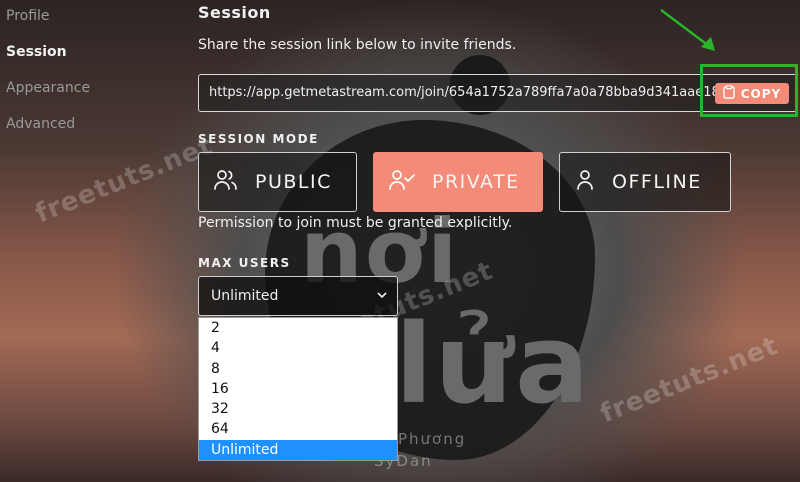 This screenshot has width=800, height=482. What do you see at coordinates (293, 182) in the screenshot?
I see `session-mode-public-label: PUBLIC` at bounding box center [293, 182].